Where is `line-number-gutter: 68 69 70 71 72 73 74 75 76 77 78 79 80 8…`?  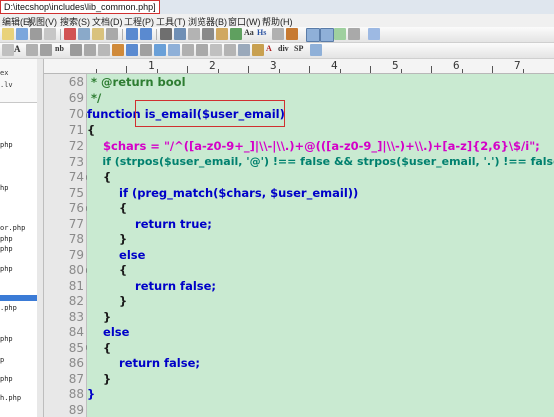
line-number-gutter: 68 69 70 71 72 73 74 75 76 77 78 79 80 8… is located at coordinates (65, 245).